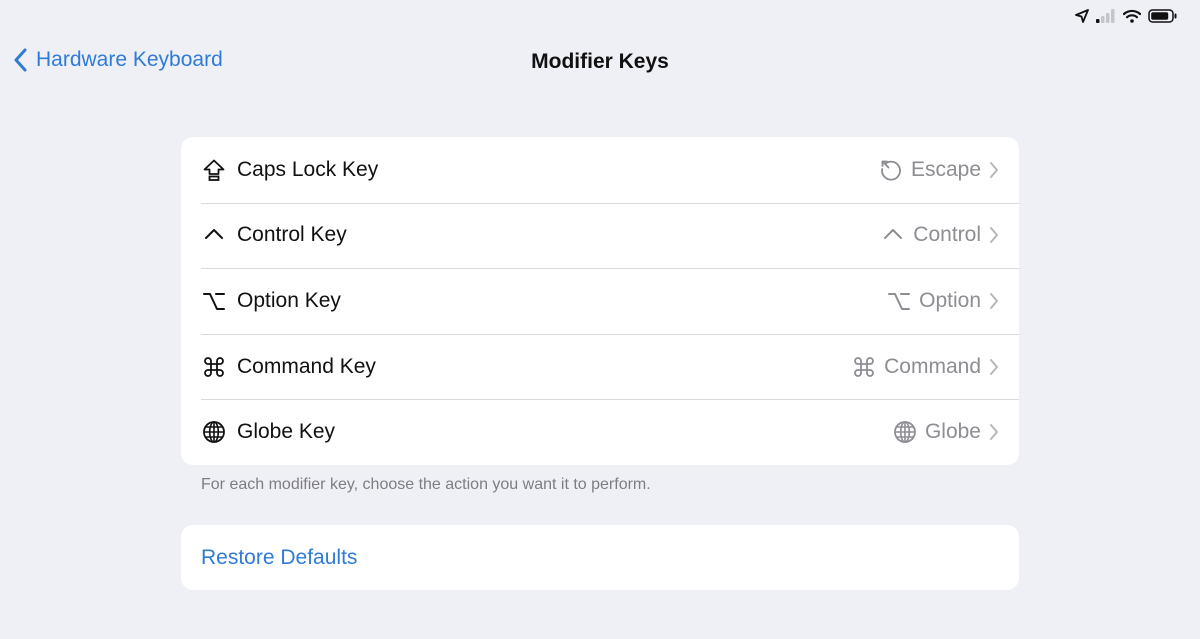 This screenshot has height=639, width=1200. Describe the element at coordinates (1163, 16) in the screenshot. I see `battery-icon` at that location.